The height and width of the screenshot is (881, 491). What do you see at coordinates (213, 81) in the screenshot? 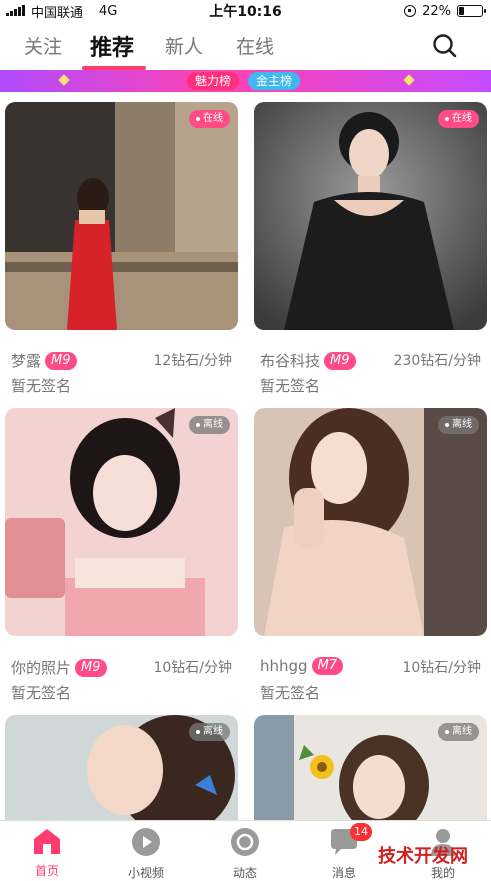
I see `charm-ranking-button: 魅力榜` at bounding box center [213, 81].